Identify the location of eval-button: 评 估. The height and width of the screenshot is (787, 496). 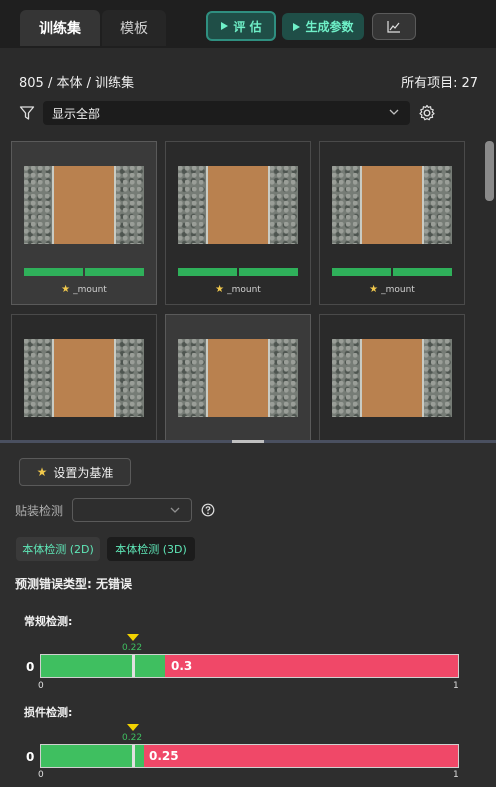
(241, 26).